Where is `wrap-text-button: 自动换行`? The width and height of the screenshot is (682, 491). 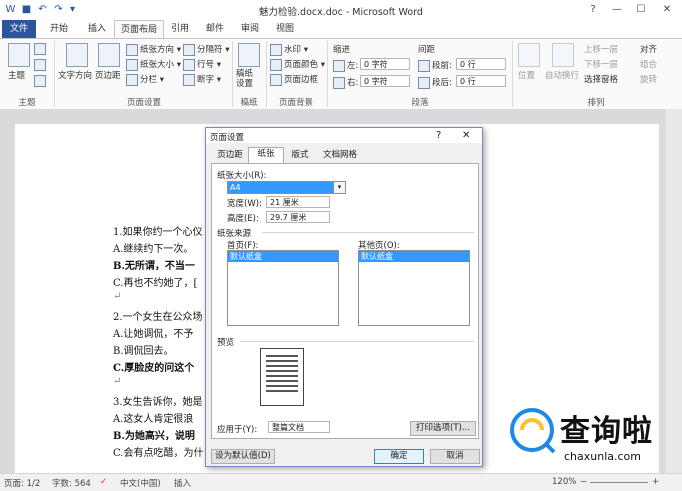 wrap-text-button: 自动换行 is located at coordinates (562, 75).